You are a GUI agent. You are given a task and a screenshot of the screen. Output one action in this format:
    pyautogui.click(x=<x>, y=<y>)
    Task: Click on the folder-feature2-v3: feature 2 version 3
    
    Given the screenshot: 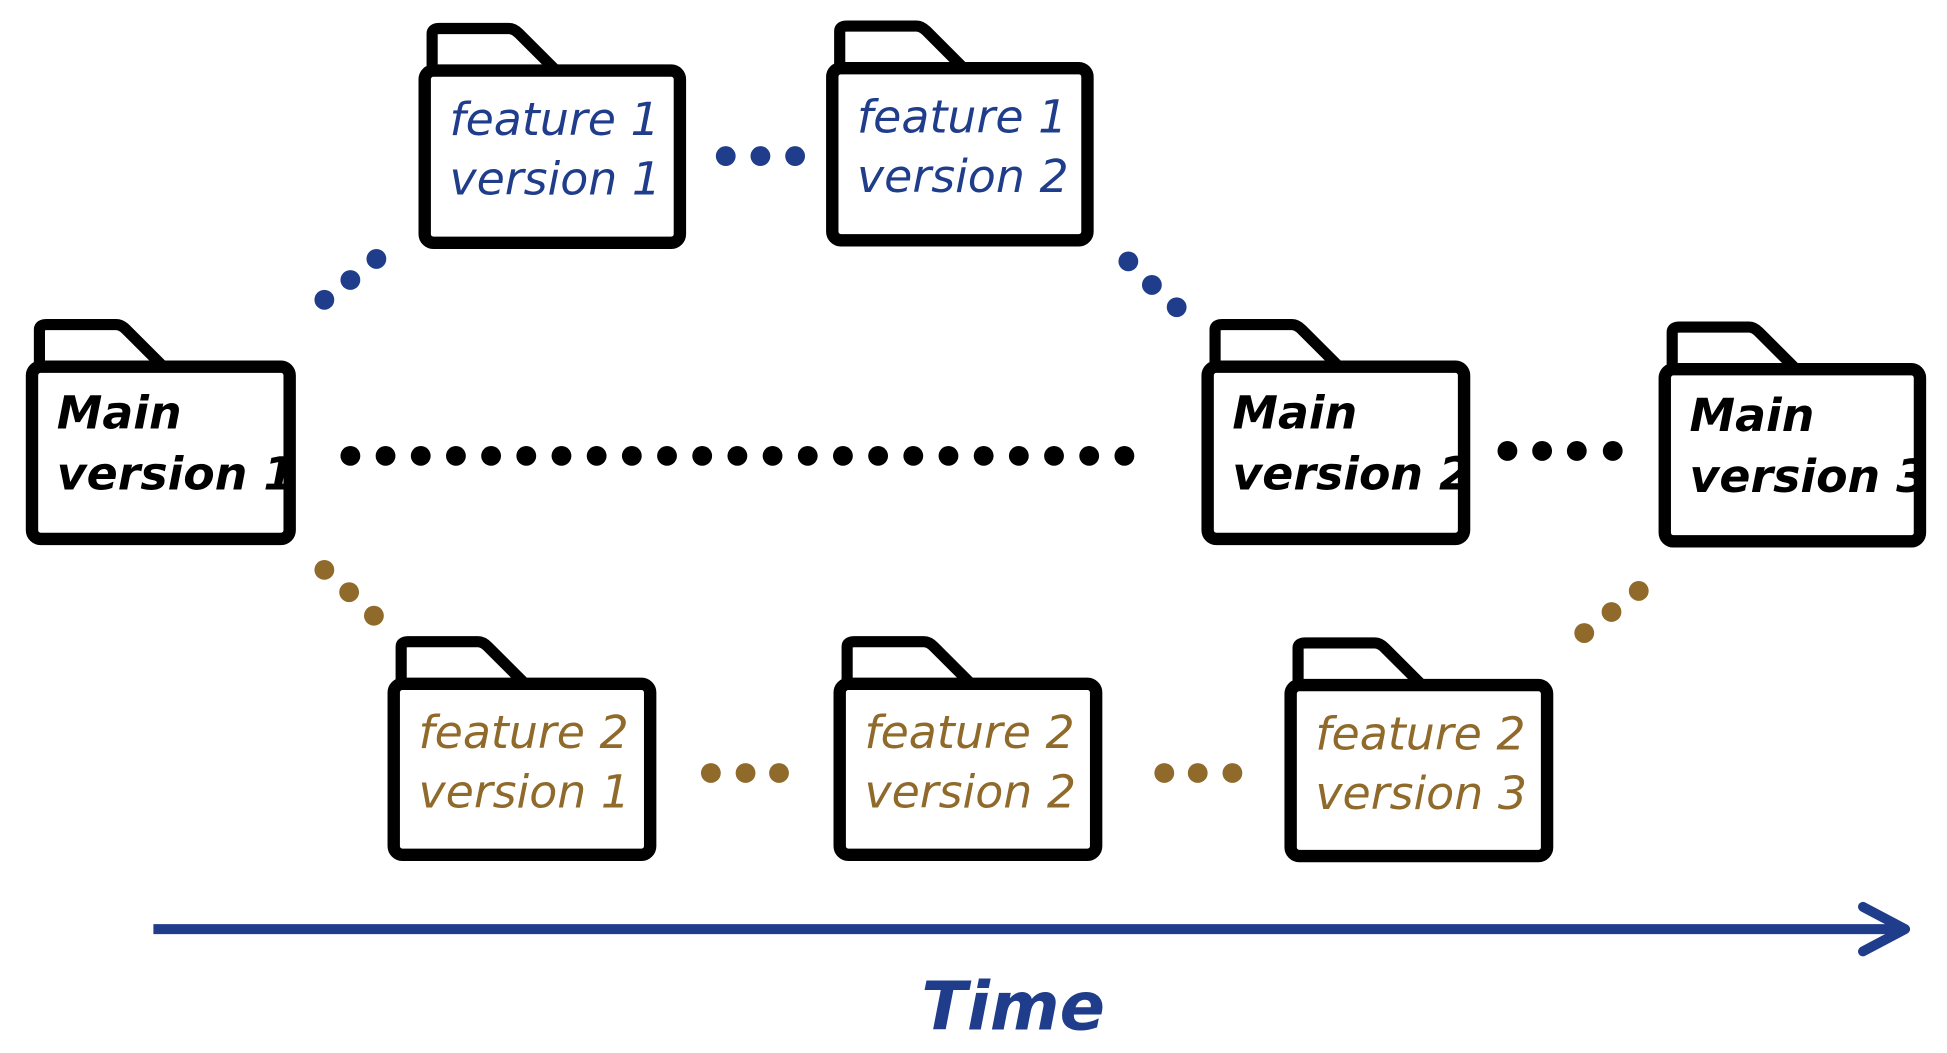 What is the action you would take?
    pyautogui.click(x=1419, y=750)
    